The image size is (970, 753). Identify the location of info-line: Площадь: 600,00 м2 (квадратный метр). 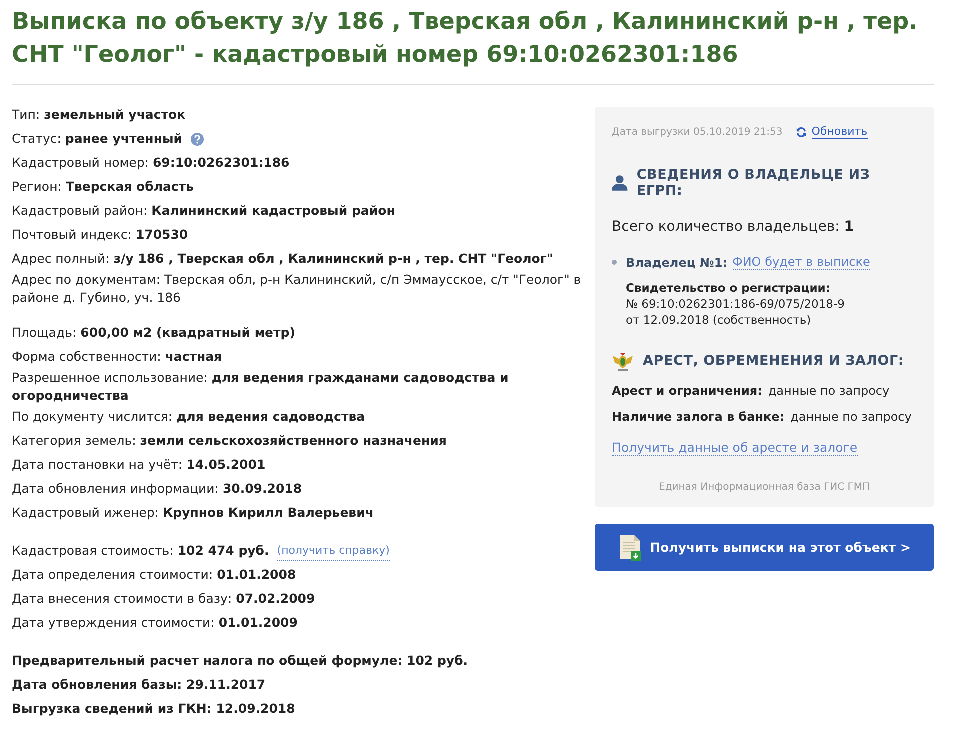
(154, 333).